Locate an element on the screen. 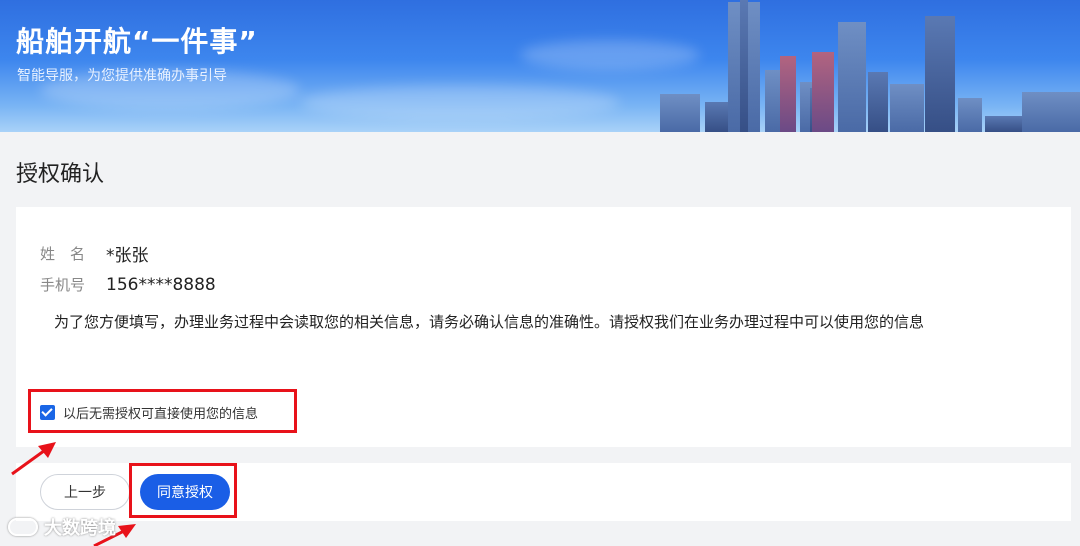 The image size is (1080, 546). phone-value: 156****8888 is located at coordinates (161, 284).